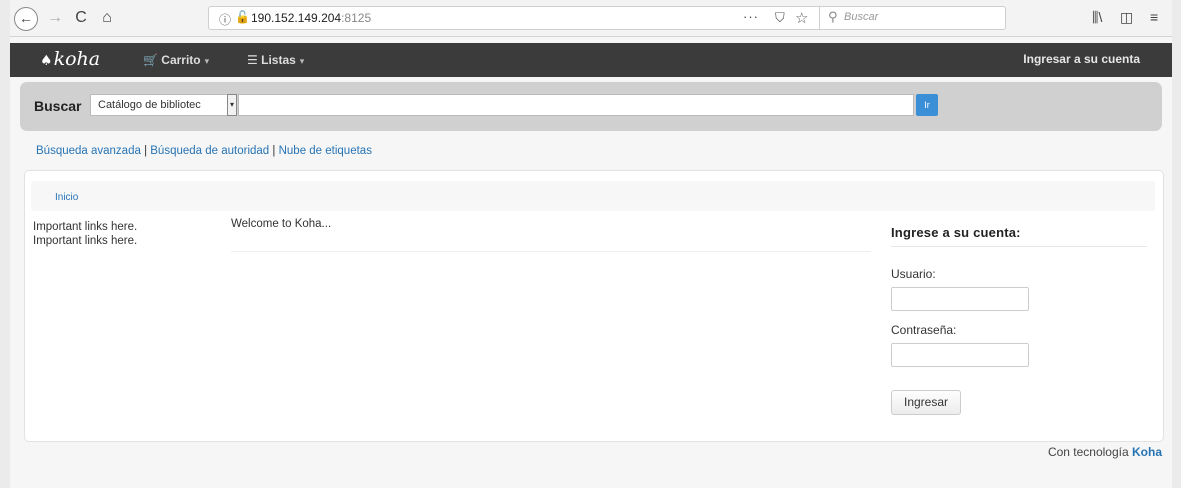 This screenshot has width=1181, height=488. I want to click on browser-search-placeholder: Buscar, so click(861, 17).